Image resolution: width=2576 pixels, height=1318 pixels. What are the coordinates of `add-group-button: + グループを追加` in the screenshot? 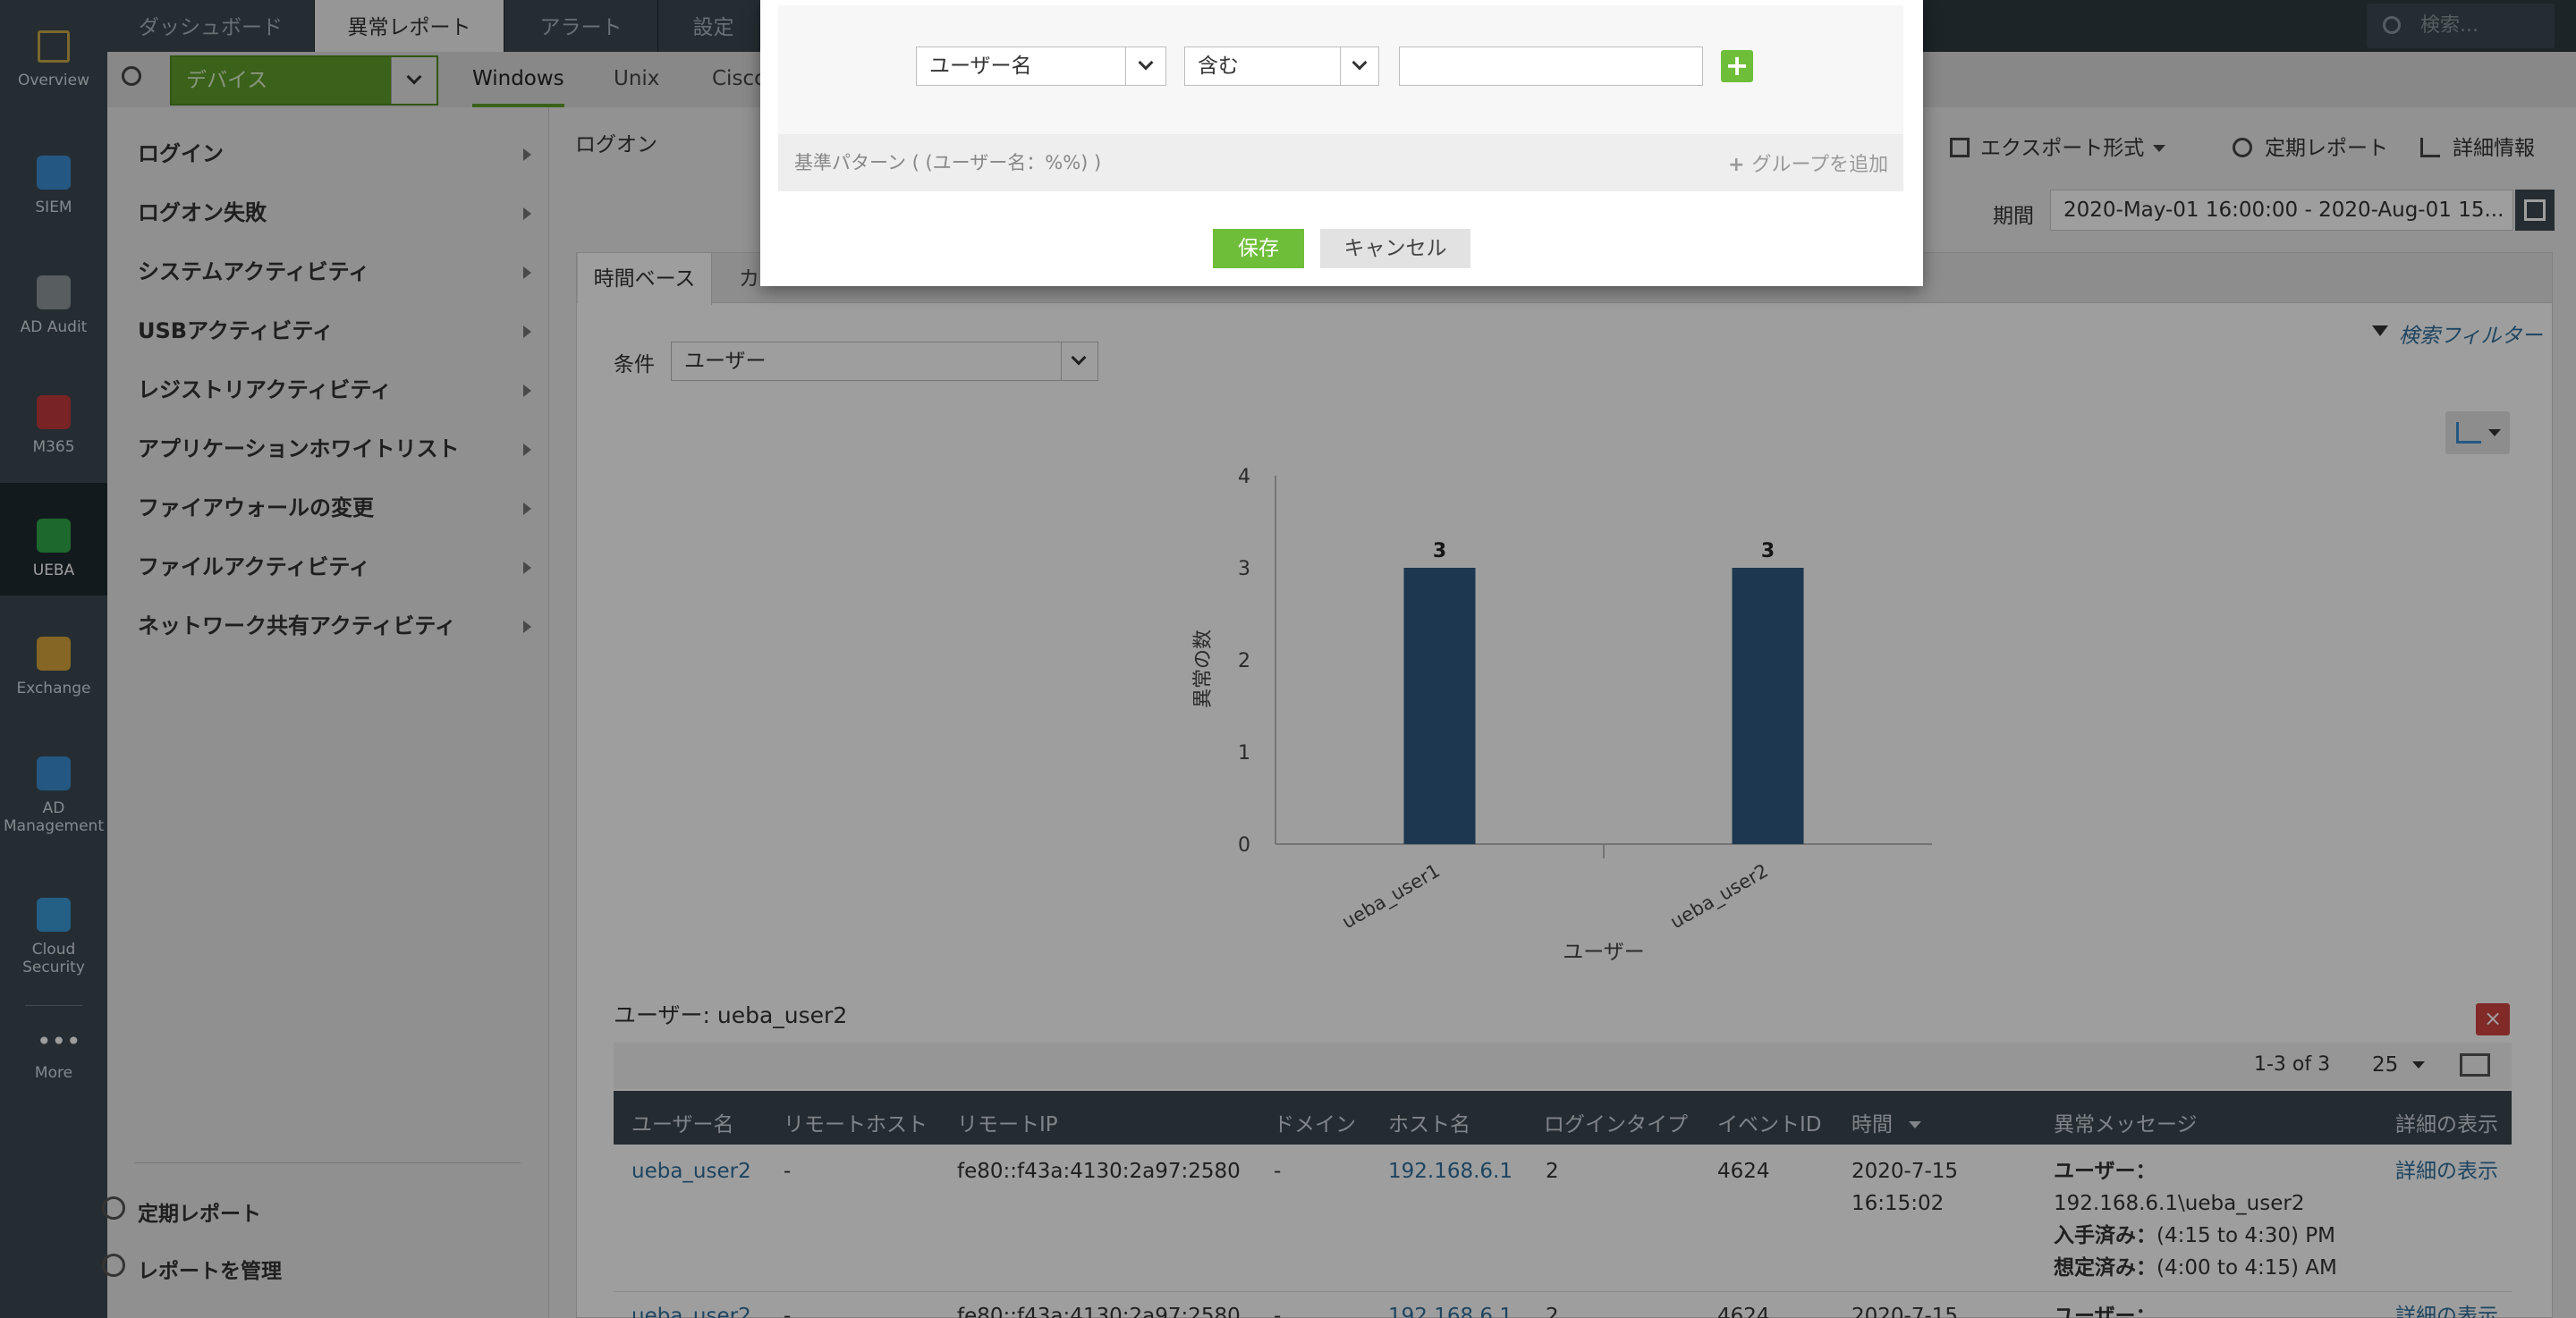 It's located at (1808, 163).